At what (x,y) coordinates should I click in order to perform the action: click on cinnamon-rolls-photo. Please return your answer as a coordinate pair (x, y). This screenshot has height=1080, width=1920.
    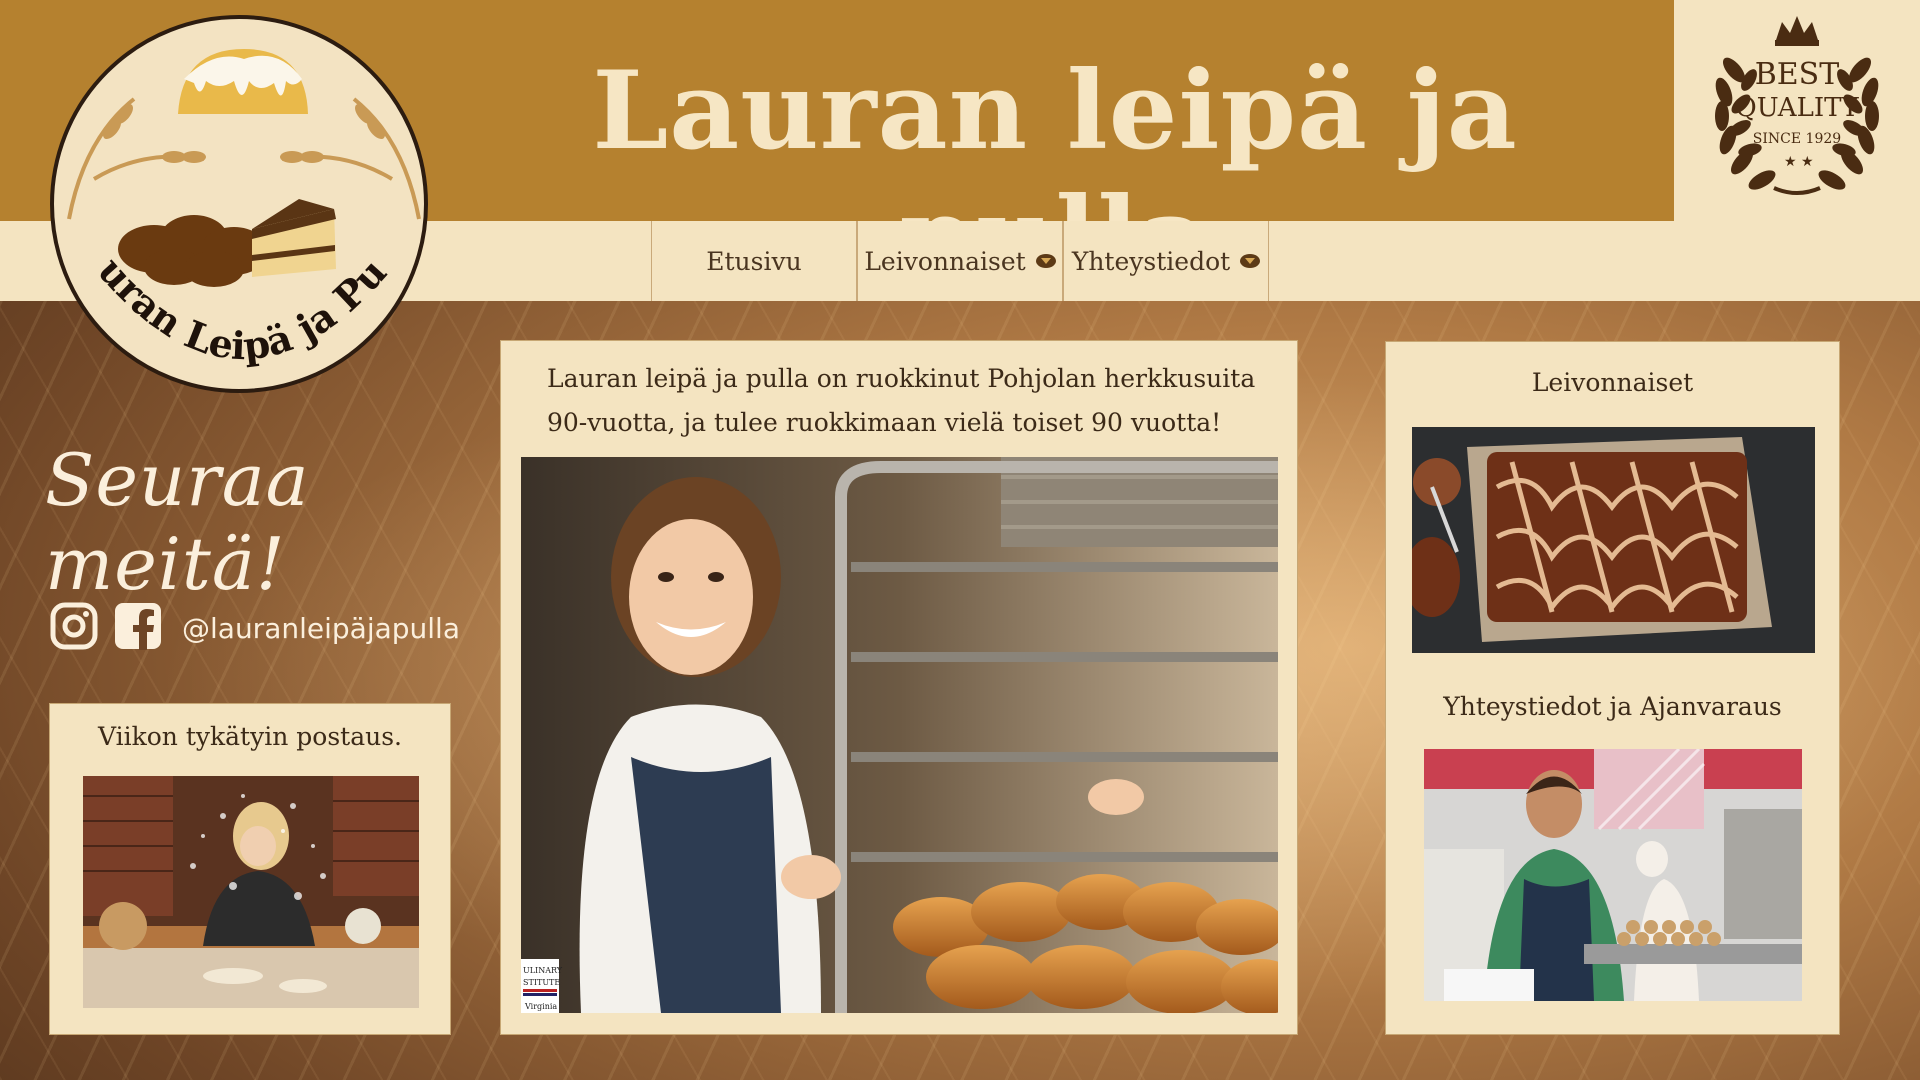
    Looking at the image, I should click on (1613, 540).